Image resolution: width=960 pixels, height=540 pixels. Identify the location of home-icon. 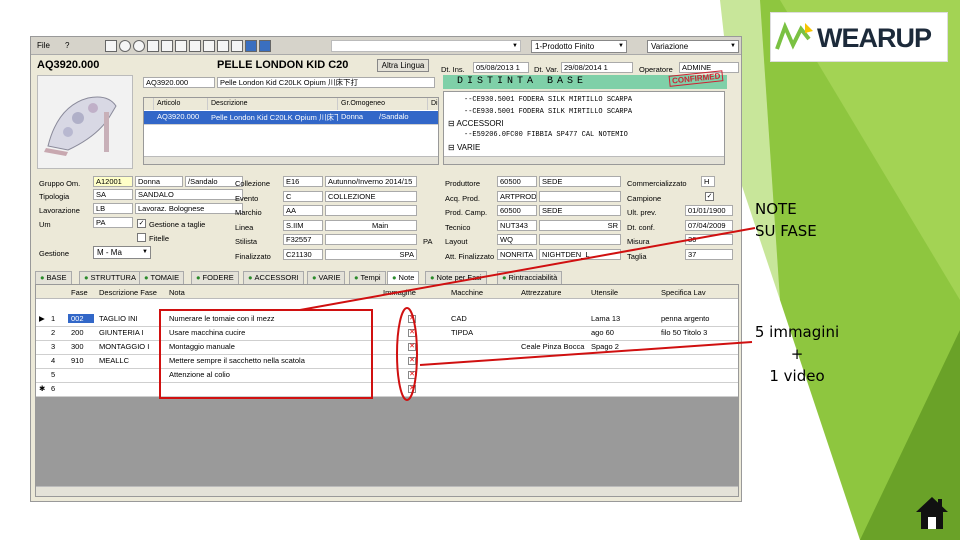
(932, 513).